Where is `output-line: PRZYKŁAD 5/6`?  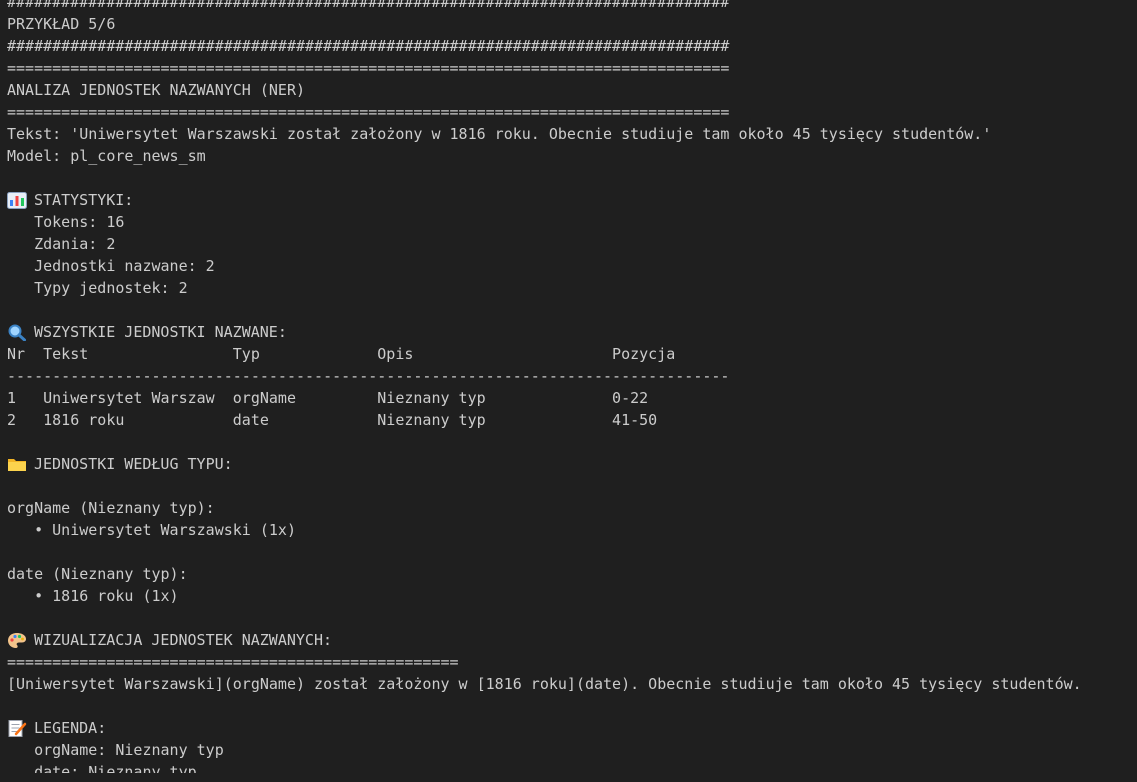
output-line: PRZYKŁAD 5/6 is located at coordinates (572, 24).